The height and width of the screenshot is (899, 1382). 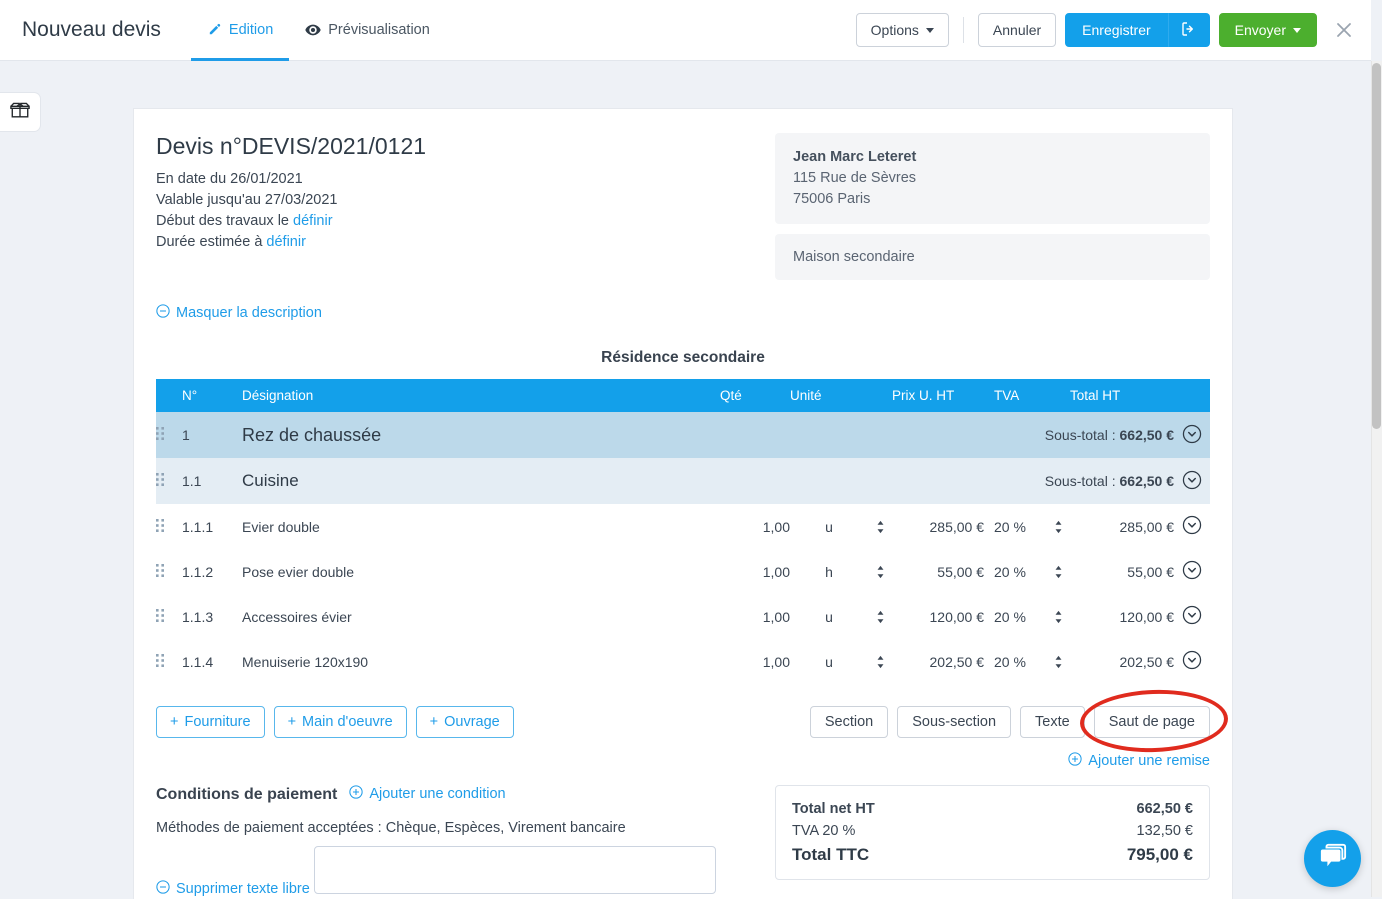 I want to click on add-discount-link: Ajouter une remise, so click(x=1139, y=761).